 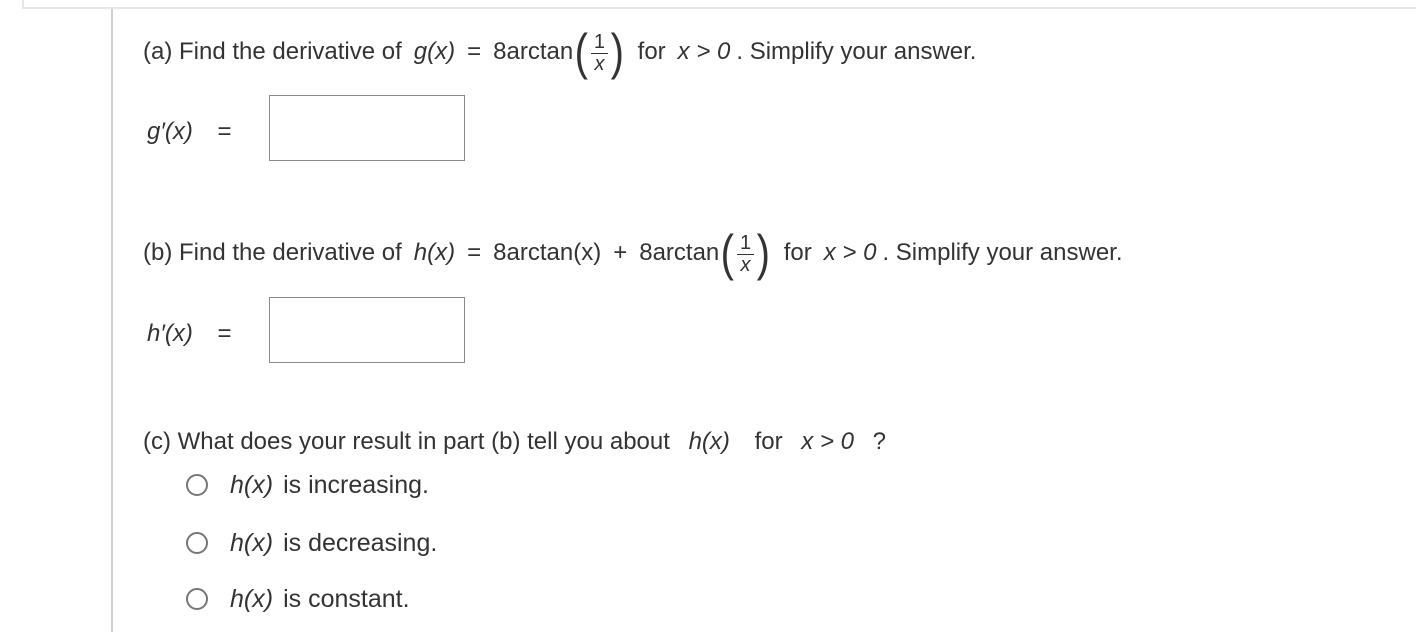 What do you see at coordinates (651, 51) in the screenshot?
I see `question-a-for: for` at bounding box center [651, 51].